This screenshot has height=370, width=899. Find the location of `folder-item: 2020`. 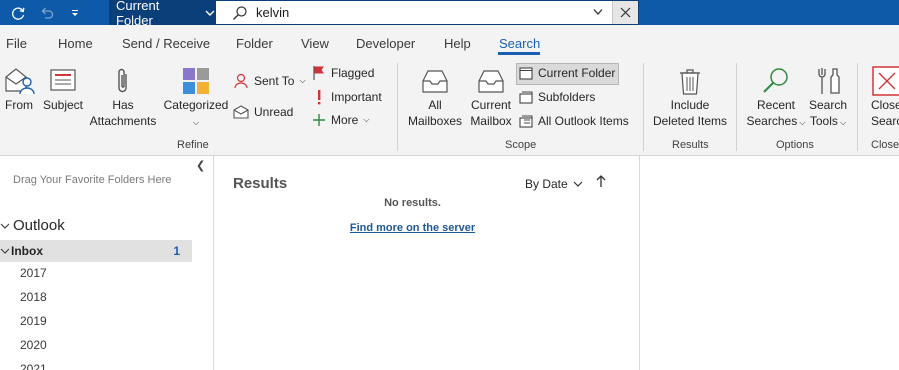

folder-item: 2020 is located at coordinates (33, 345).